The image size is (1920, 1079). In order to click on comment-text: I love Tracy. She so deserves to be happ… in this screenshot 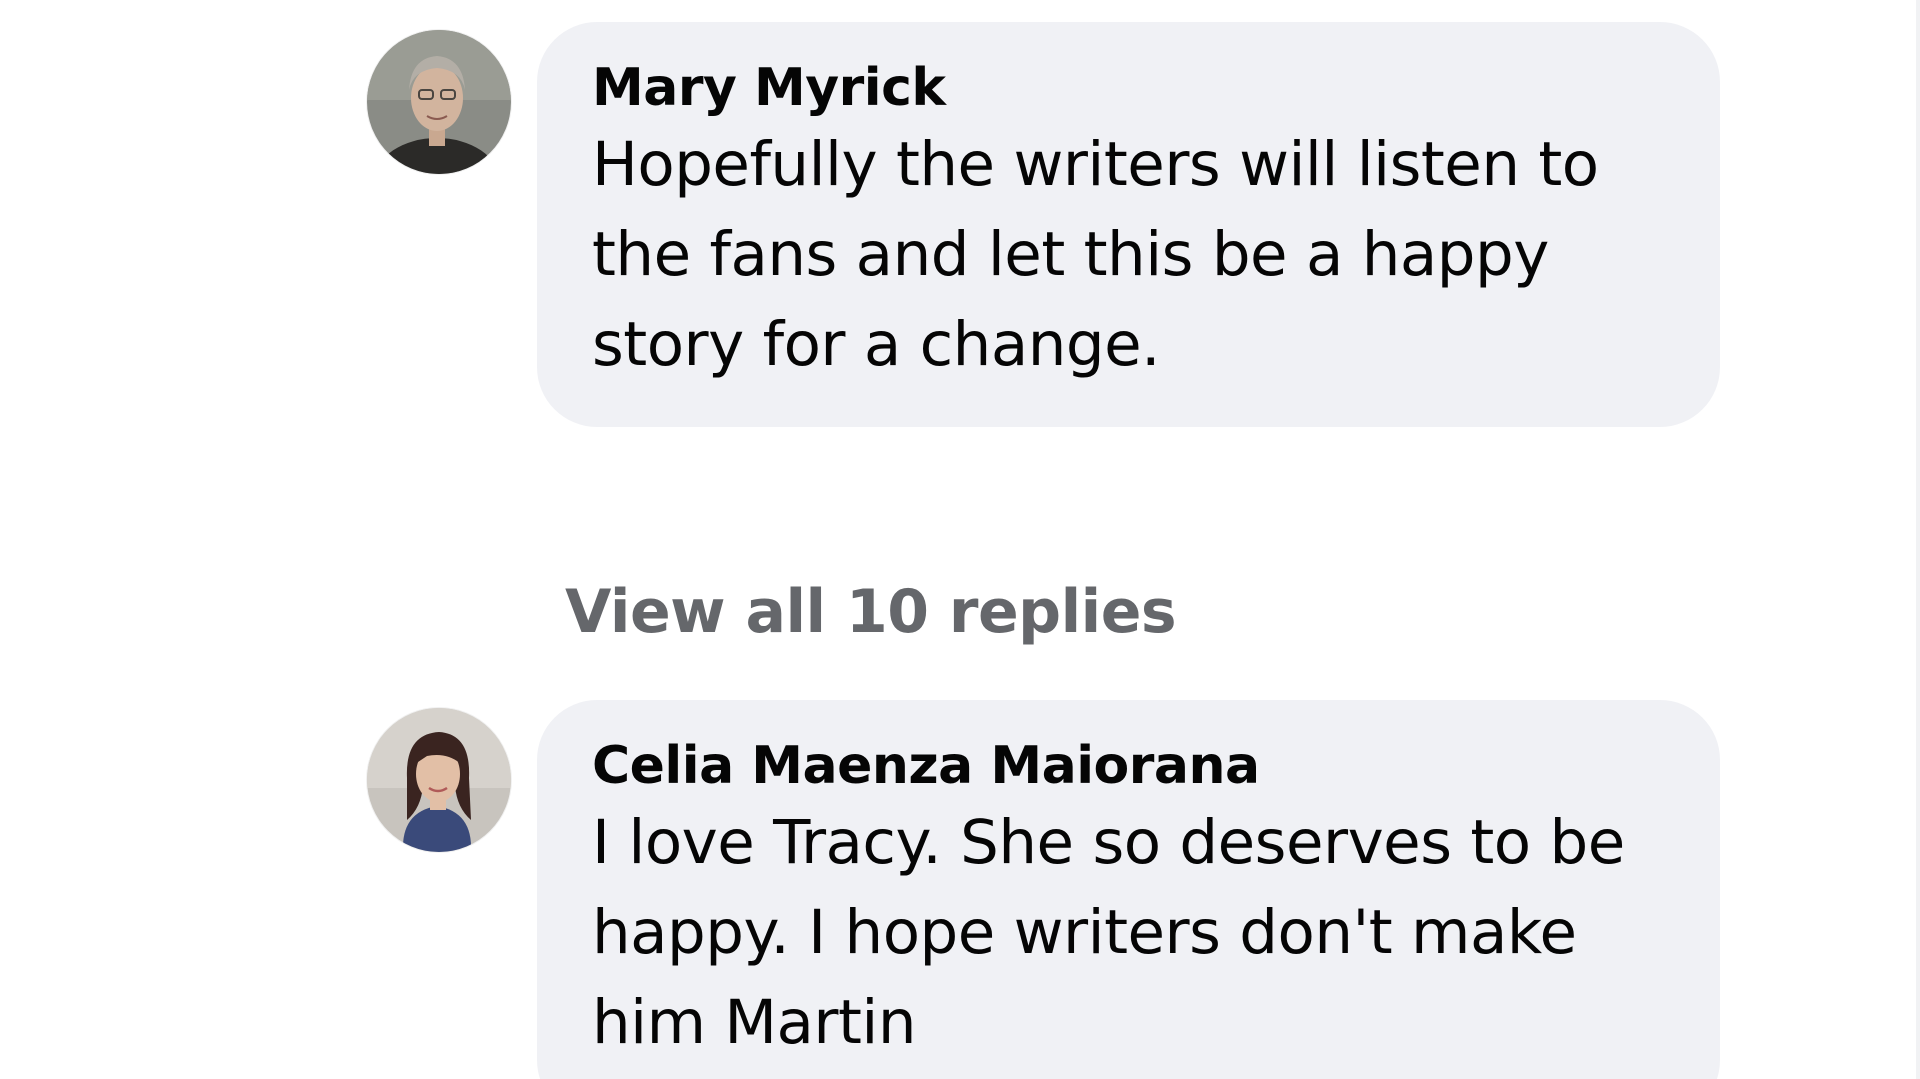, I will do `click(1108, 932)`.